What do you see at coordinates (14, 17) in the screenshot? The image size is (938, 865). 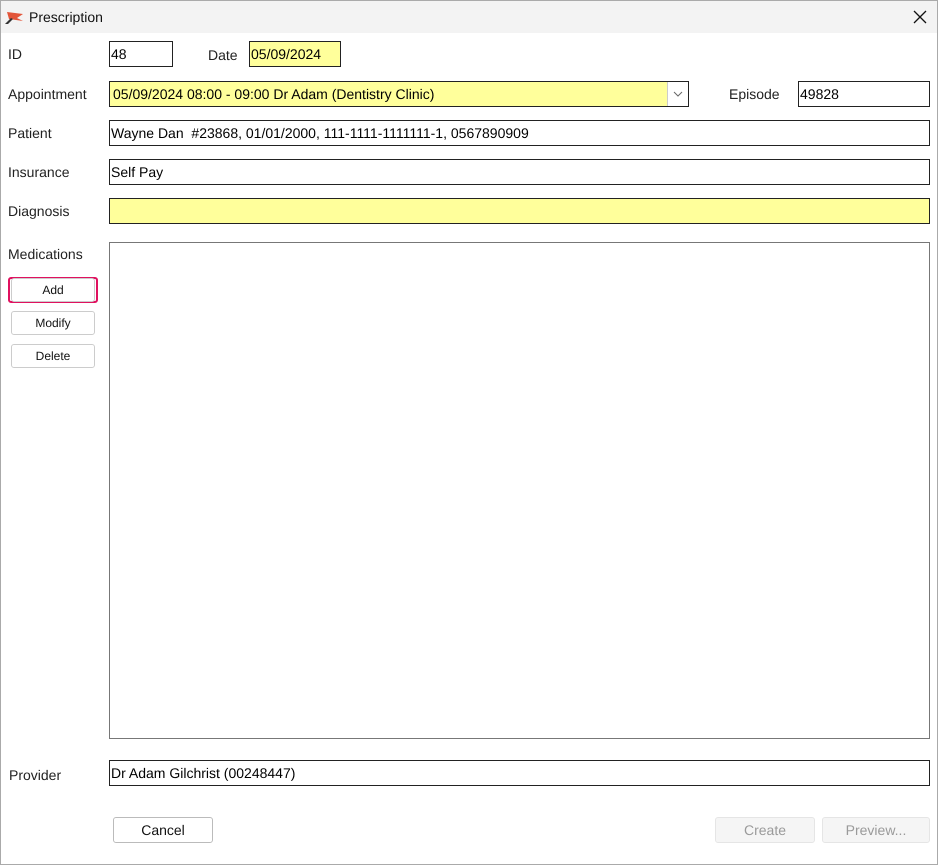 I see `app-logo-icon` at bounding box center [14, 17].